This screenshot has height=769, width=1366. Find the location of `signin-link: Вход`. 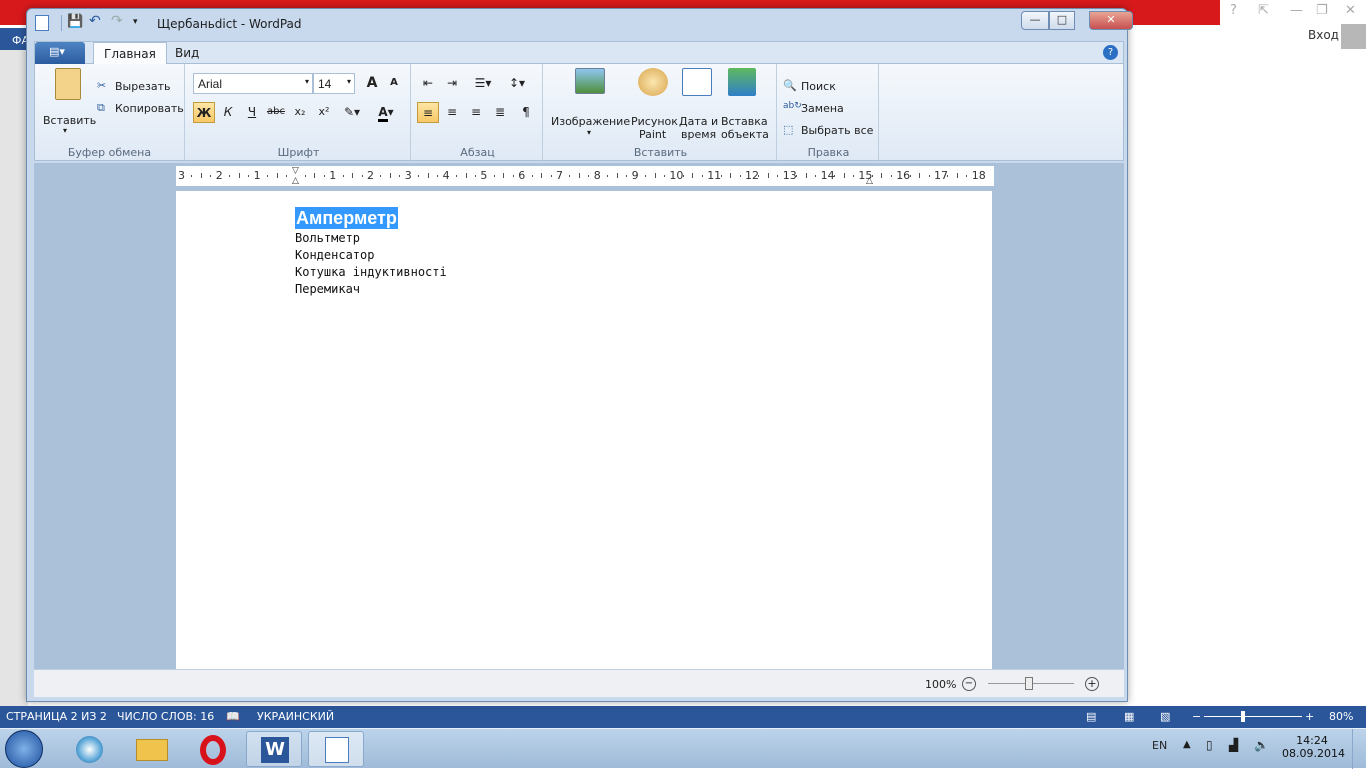

signin-link: Вход is located at coordinates (1323, 35).